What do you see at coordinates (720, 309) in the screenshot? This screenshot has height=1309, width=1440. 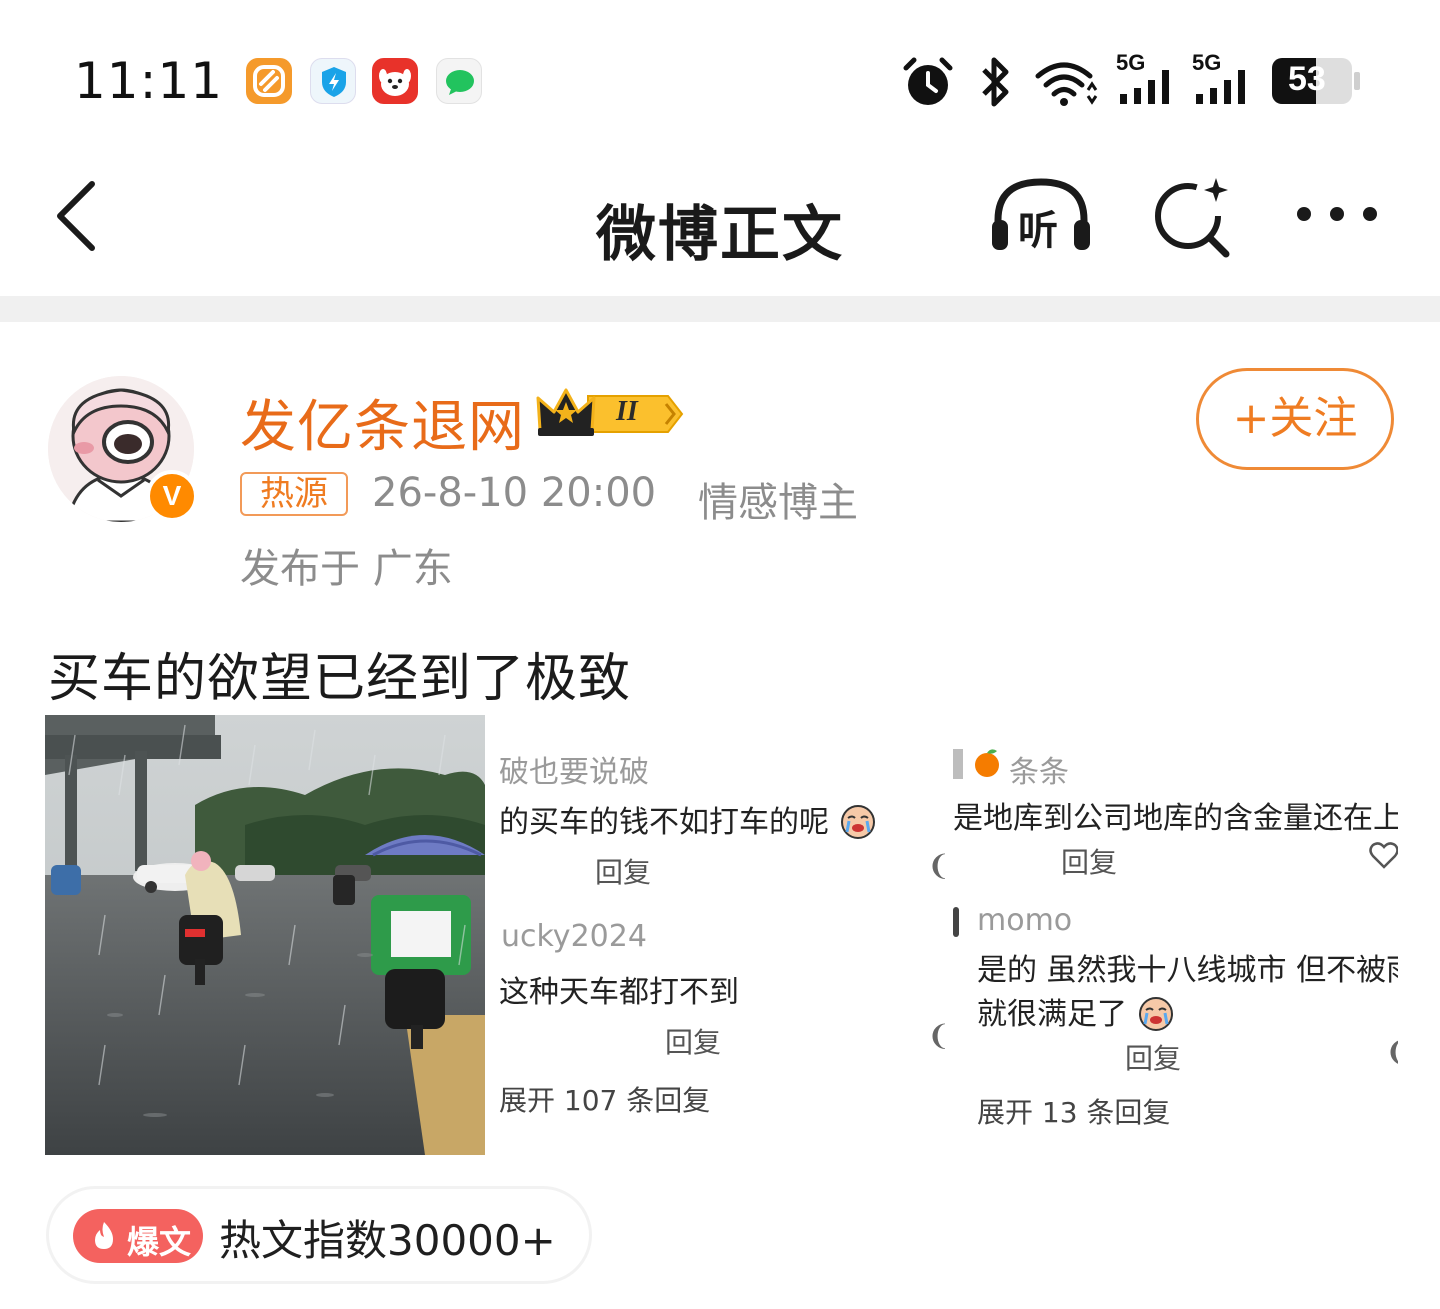 I see `section-divider` at bounding box center [720, 309].